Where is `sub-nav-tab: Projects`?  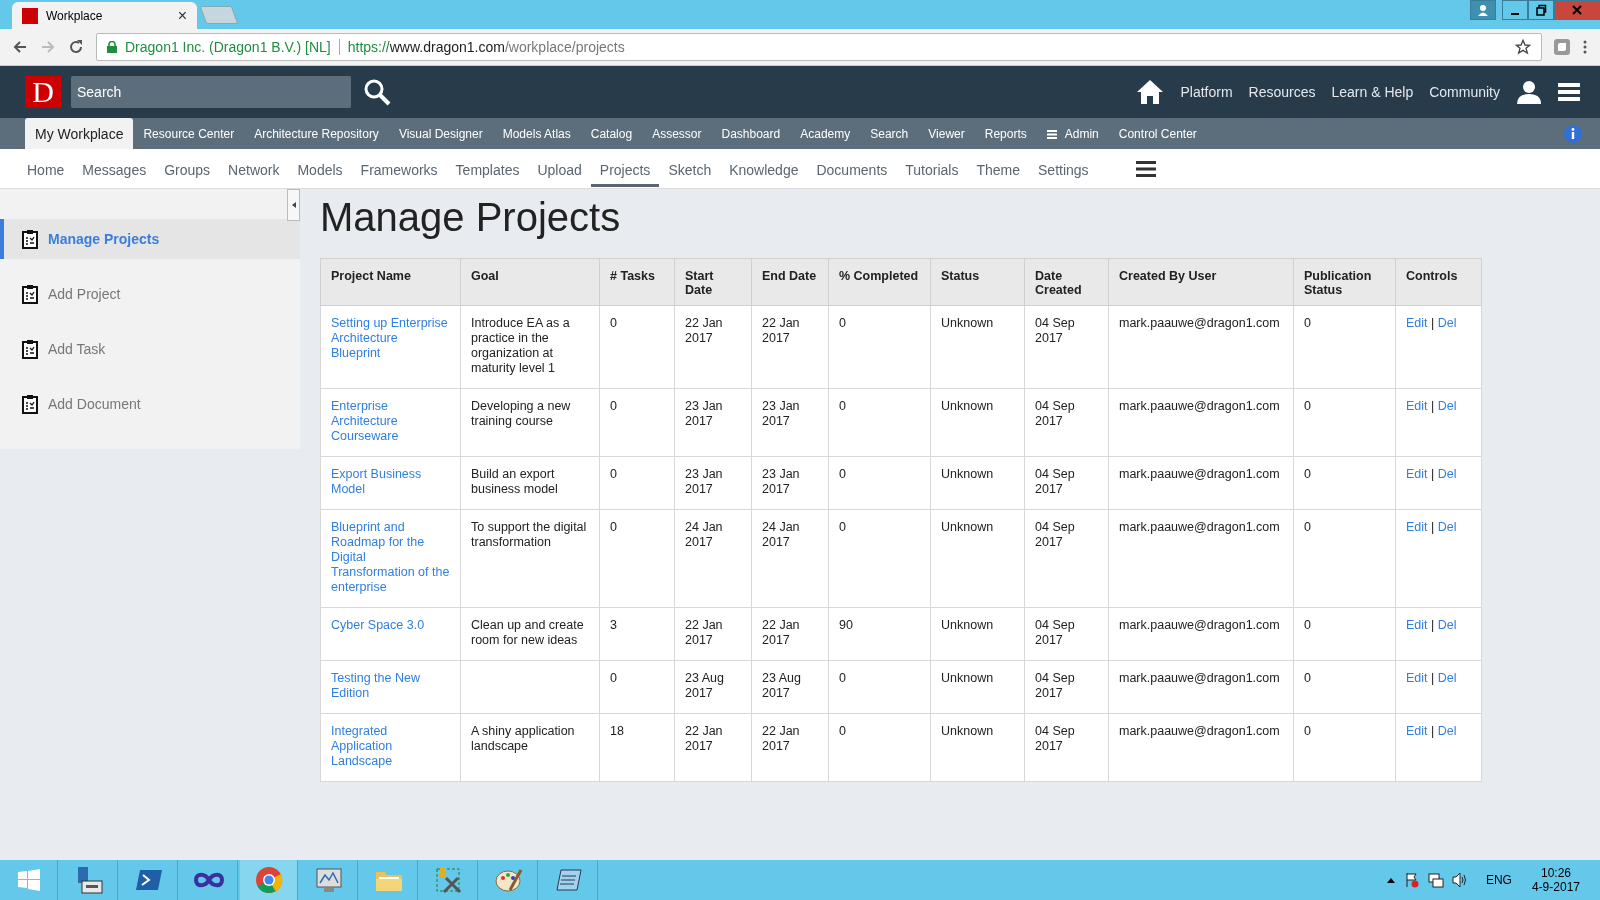
sub-nav-tab: Projects is located at coordinates (625, 170).